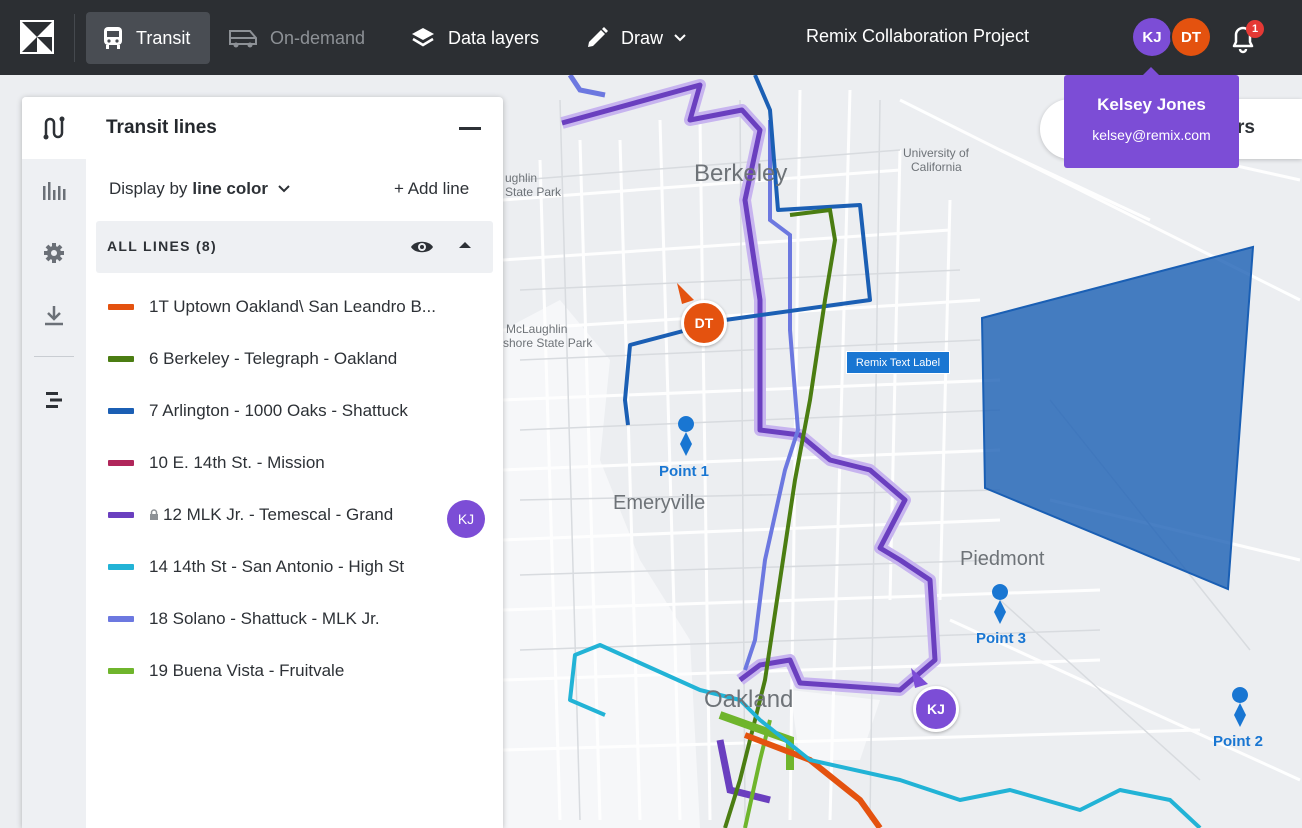 The height and width of the screenshot is (828, 1302). Describe the element at coordinates (548, 343) in the screenshot. I see `map-label-park2-line2: shore State Park` at that location.